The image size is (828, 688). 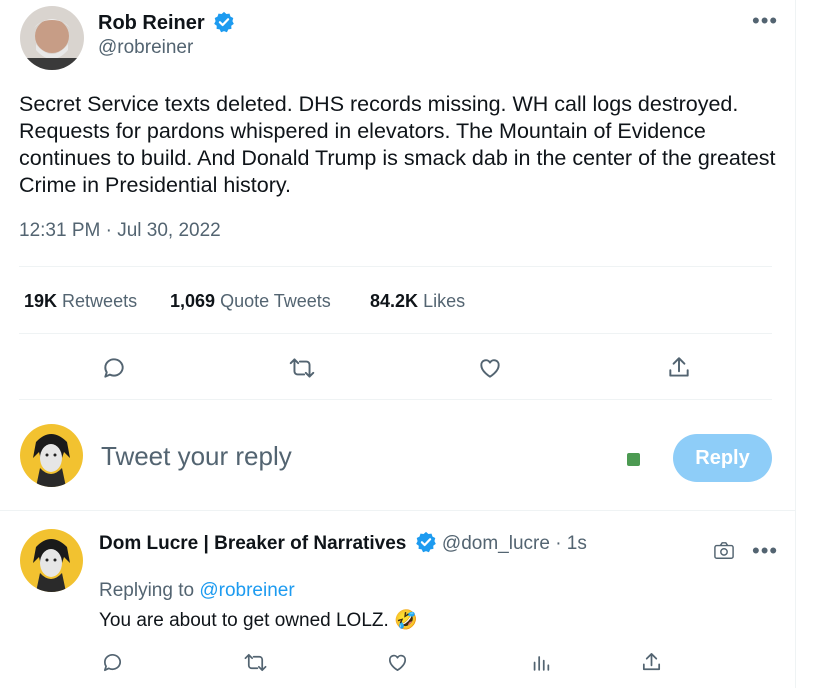 What do you see at coordinates (541, 662) in the screenshot?
I see `analytics-icon` at bounding box center [541, 662].